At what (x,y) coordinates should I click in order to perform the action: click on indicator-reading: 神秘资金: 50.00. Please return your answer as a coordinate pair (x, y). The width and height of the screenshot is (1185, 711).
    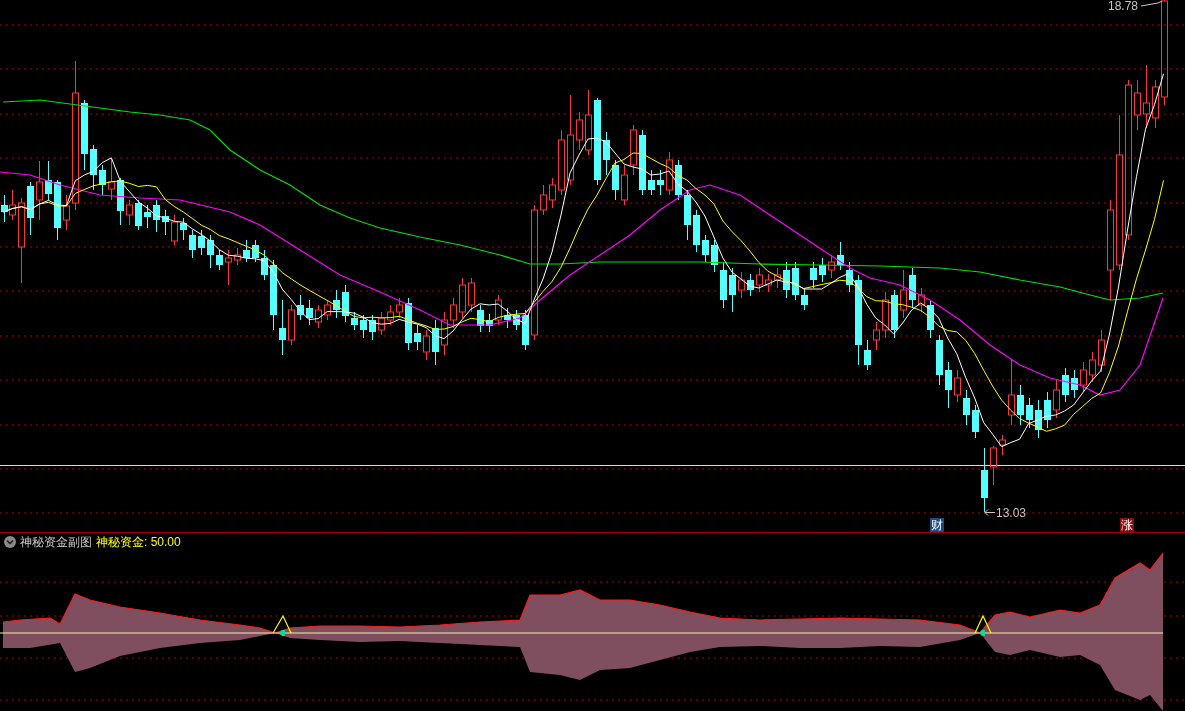
    Looking at the image, I should click on (138, 542).